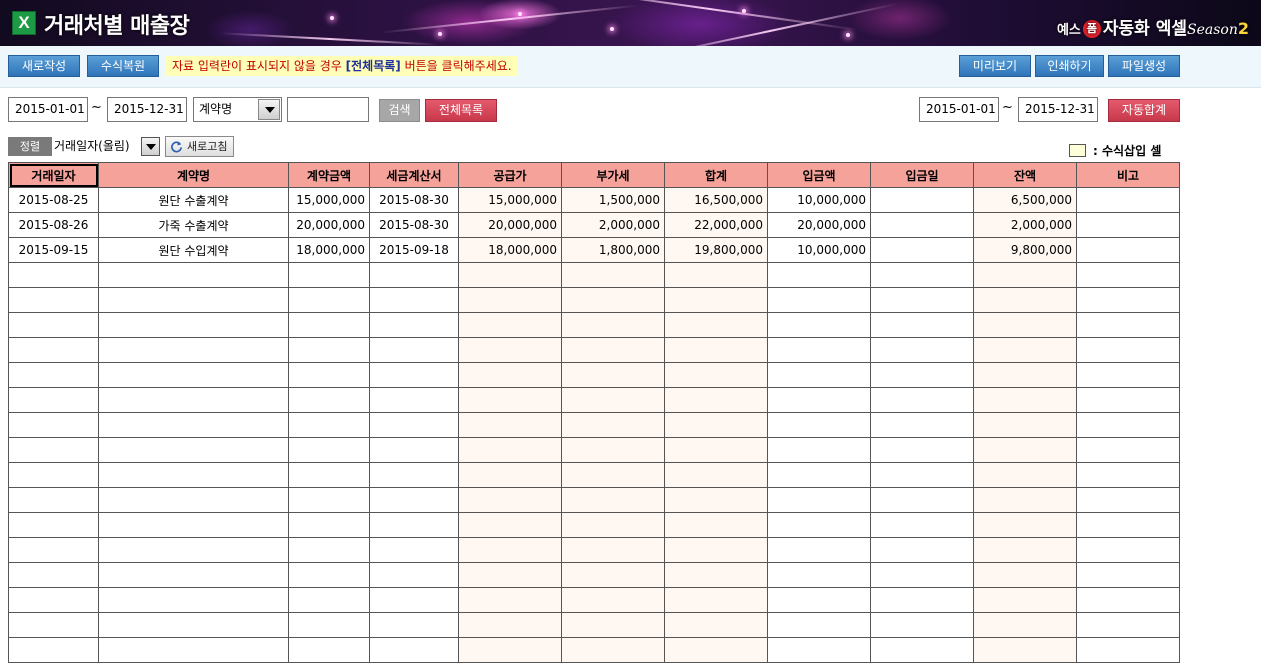 The image size is (1261, 663). Describe the element at coordinates (123, 66) in the screenshot. I see `restore-formula-button: 수식복원` at that location.